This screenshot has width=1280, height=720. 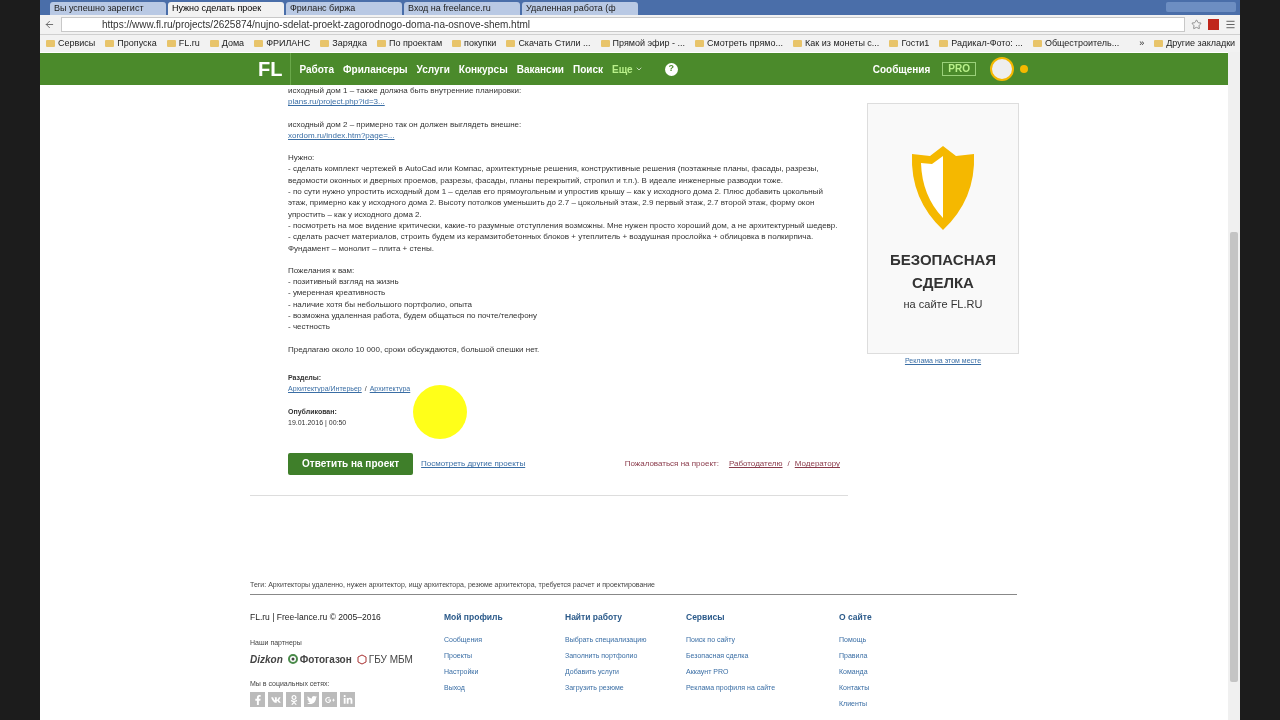 What do you see at coordinates (405, 124) in the screenshot?
I see `description-text: исходный дом 2 – примерно так он должен выглядеть внешне:` at bounding box center [405, 124].